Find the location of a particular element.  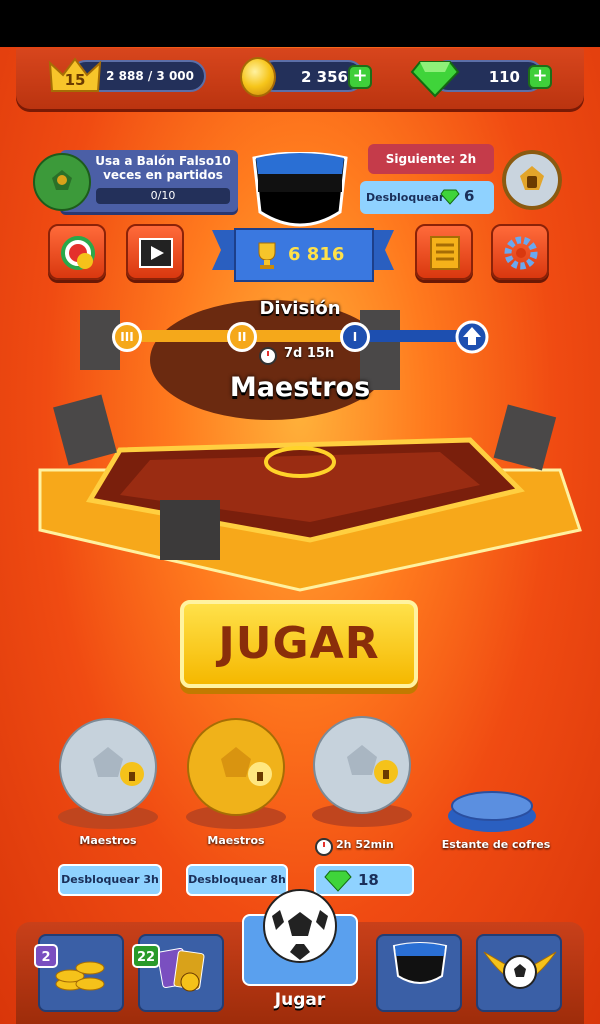

promotion-arrow-icon is located at coordinates (472, 337).